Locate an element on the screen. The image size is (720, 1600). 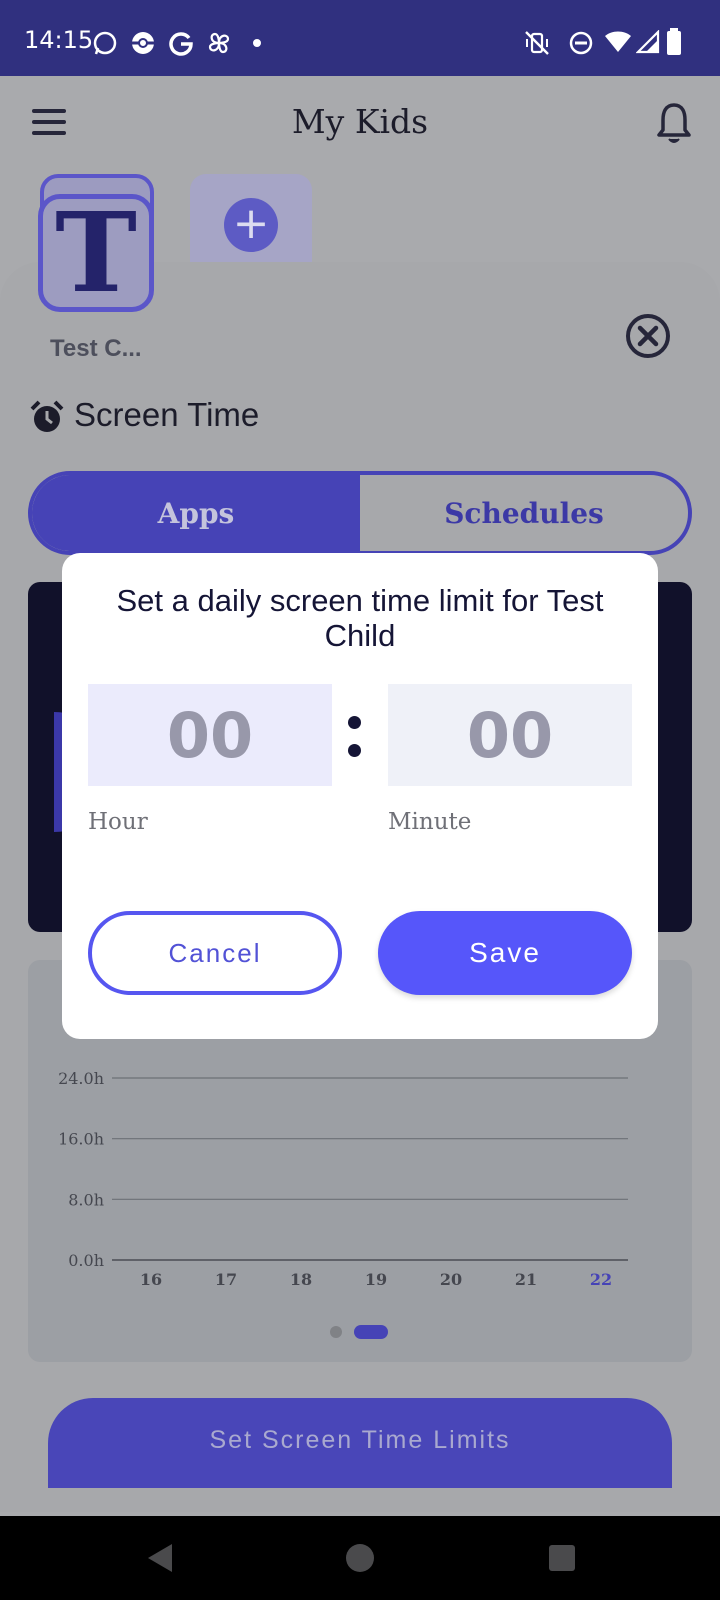
whatsapp-icon is located at coordinates (105, 43).